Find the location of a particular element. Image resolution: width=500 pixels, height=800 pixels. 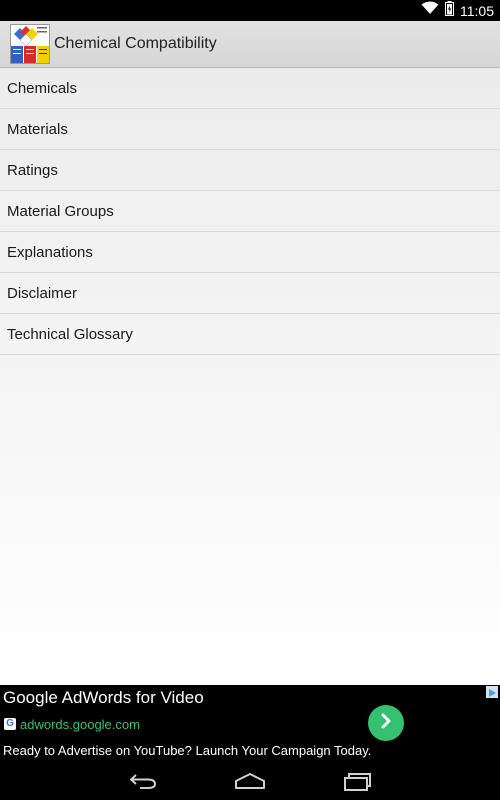

recent-apps-icon is located at coordinates (357, 783).